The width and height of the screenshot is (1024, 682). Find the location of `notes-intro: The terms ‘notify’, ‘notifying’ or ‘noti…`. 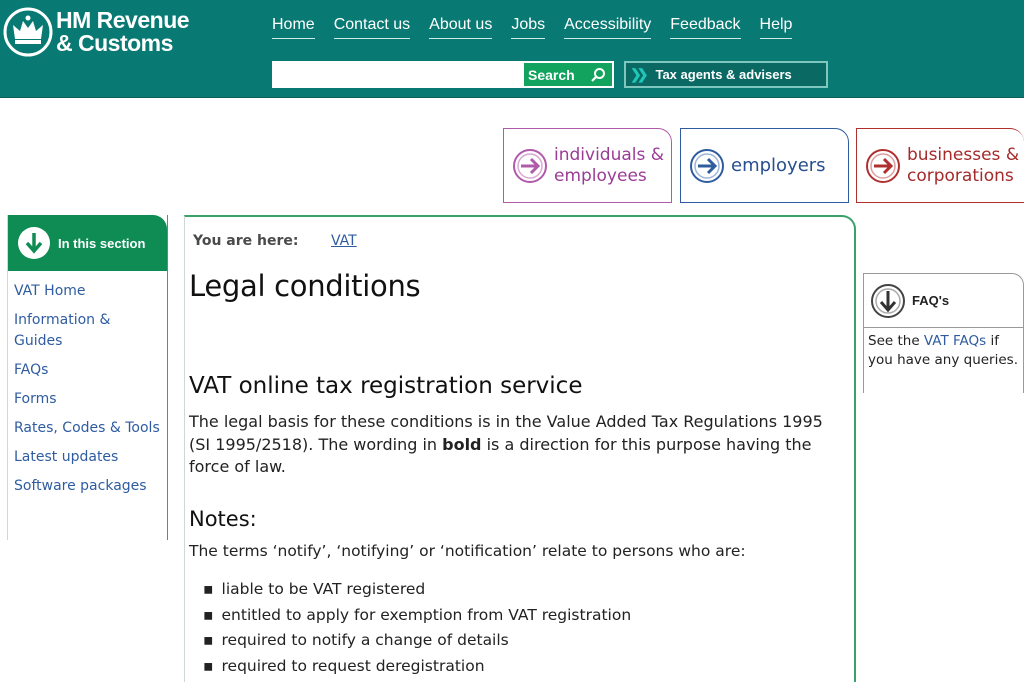

notes-intro: The terms ‘notify’, ‘notifying’ or ‘noti… is located at coordinates (467, 551).